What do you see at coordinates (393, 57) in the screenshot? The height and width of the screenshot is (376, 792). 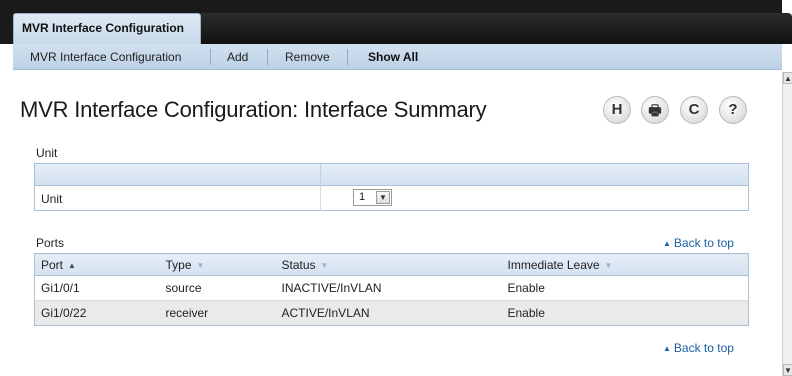 I see `subnav-show-all: Show All` at bounding box center [393, 57].